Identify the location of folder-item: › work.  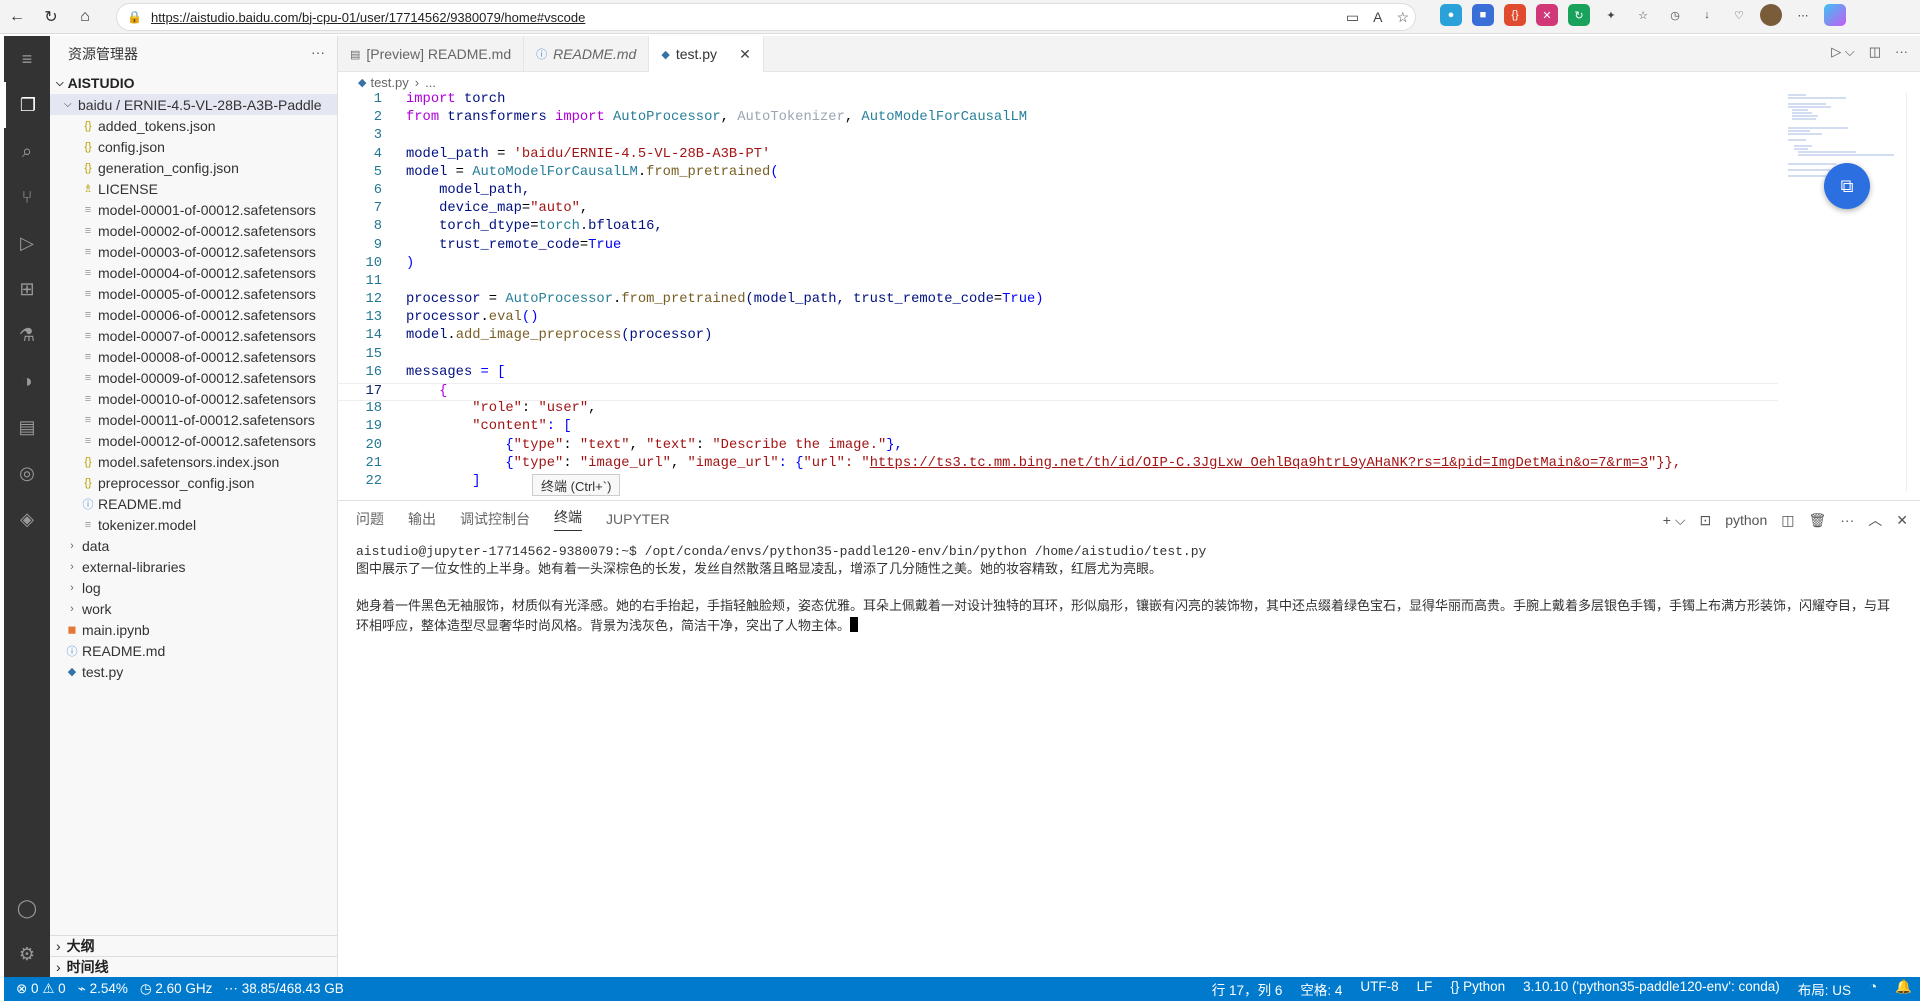
(193, 608).